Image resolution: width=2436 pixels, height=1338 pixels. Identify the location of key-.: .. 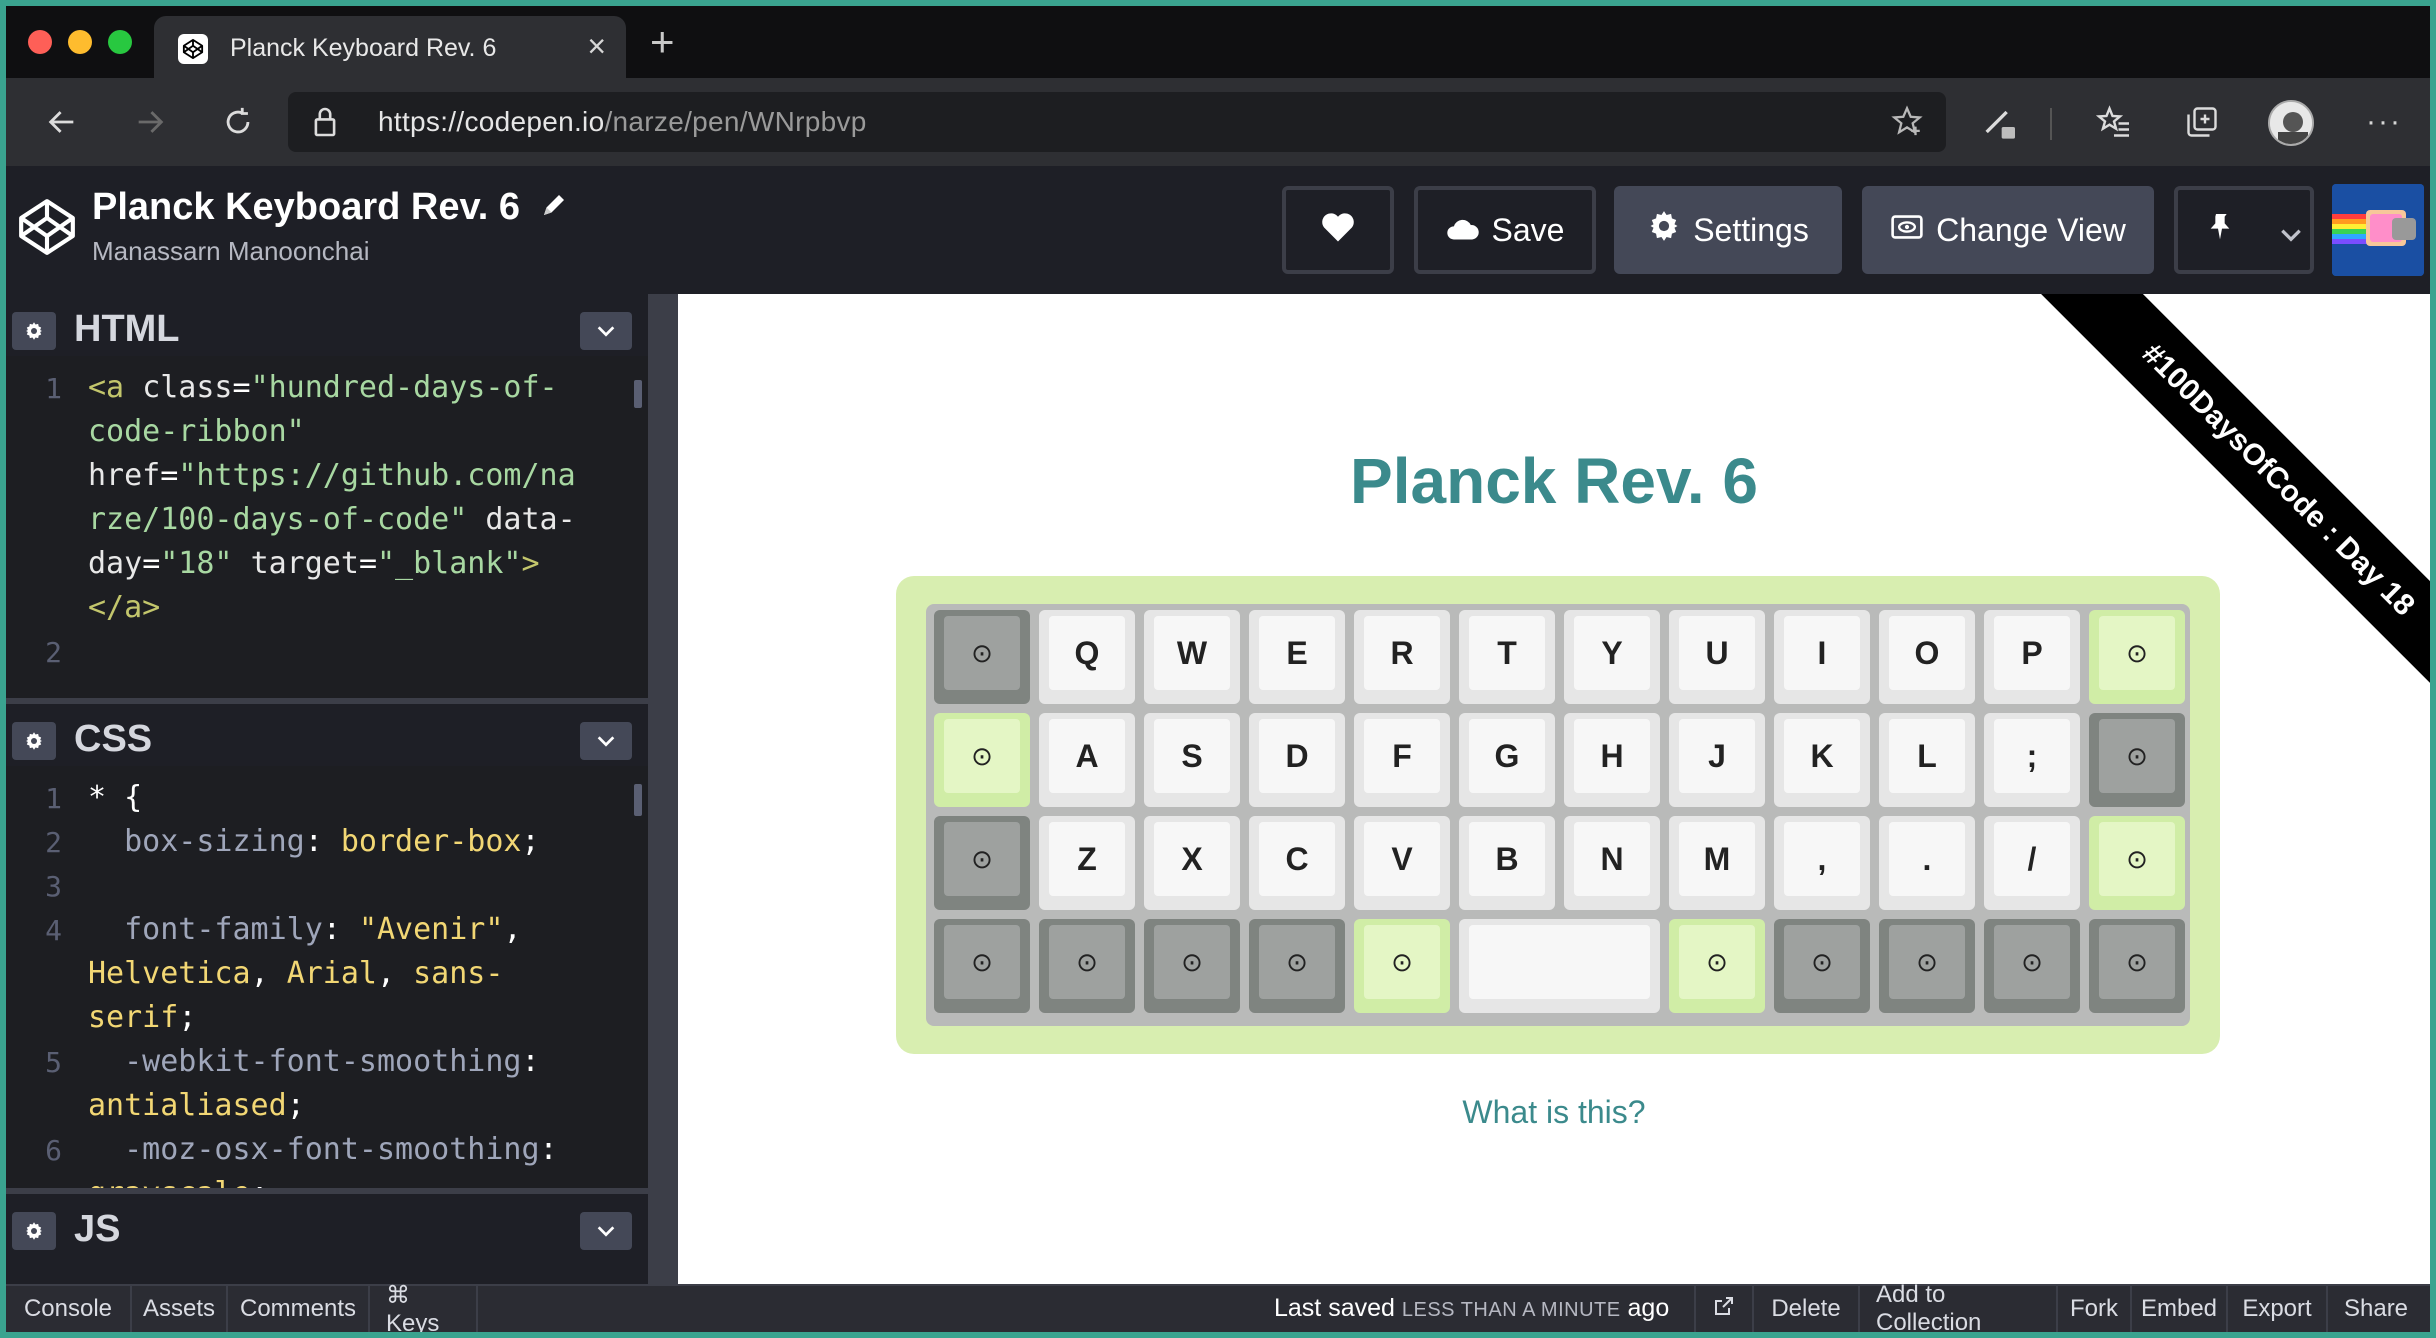
(1927, 863).